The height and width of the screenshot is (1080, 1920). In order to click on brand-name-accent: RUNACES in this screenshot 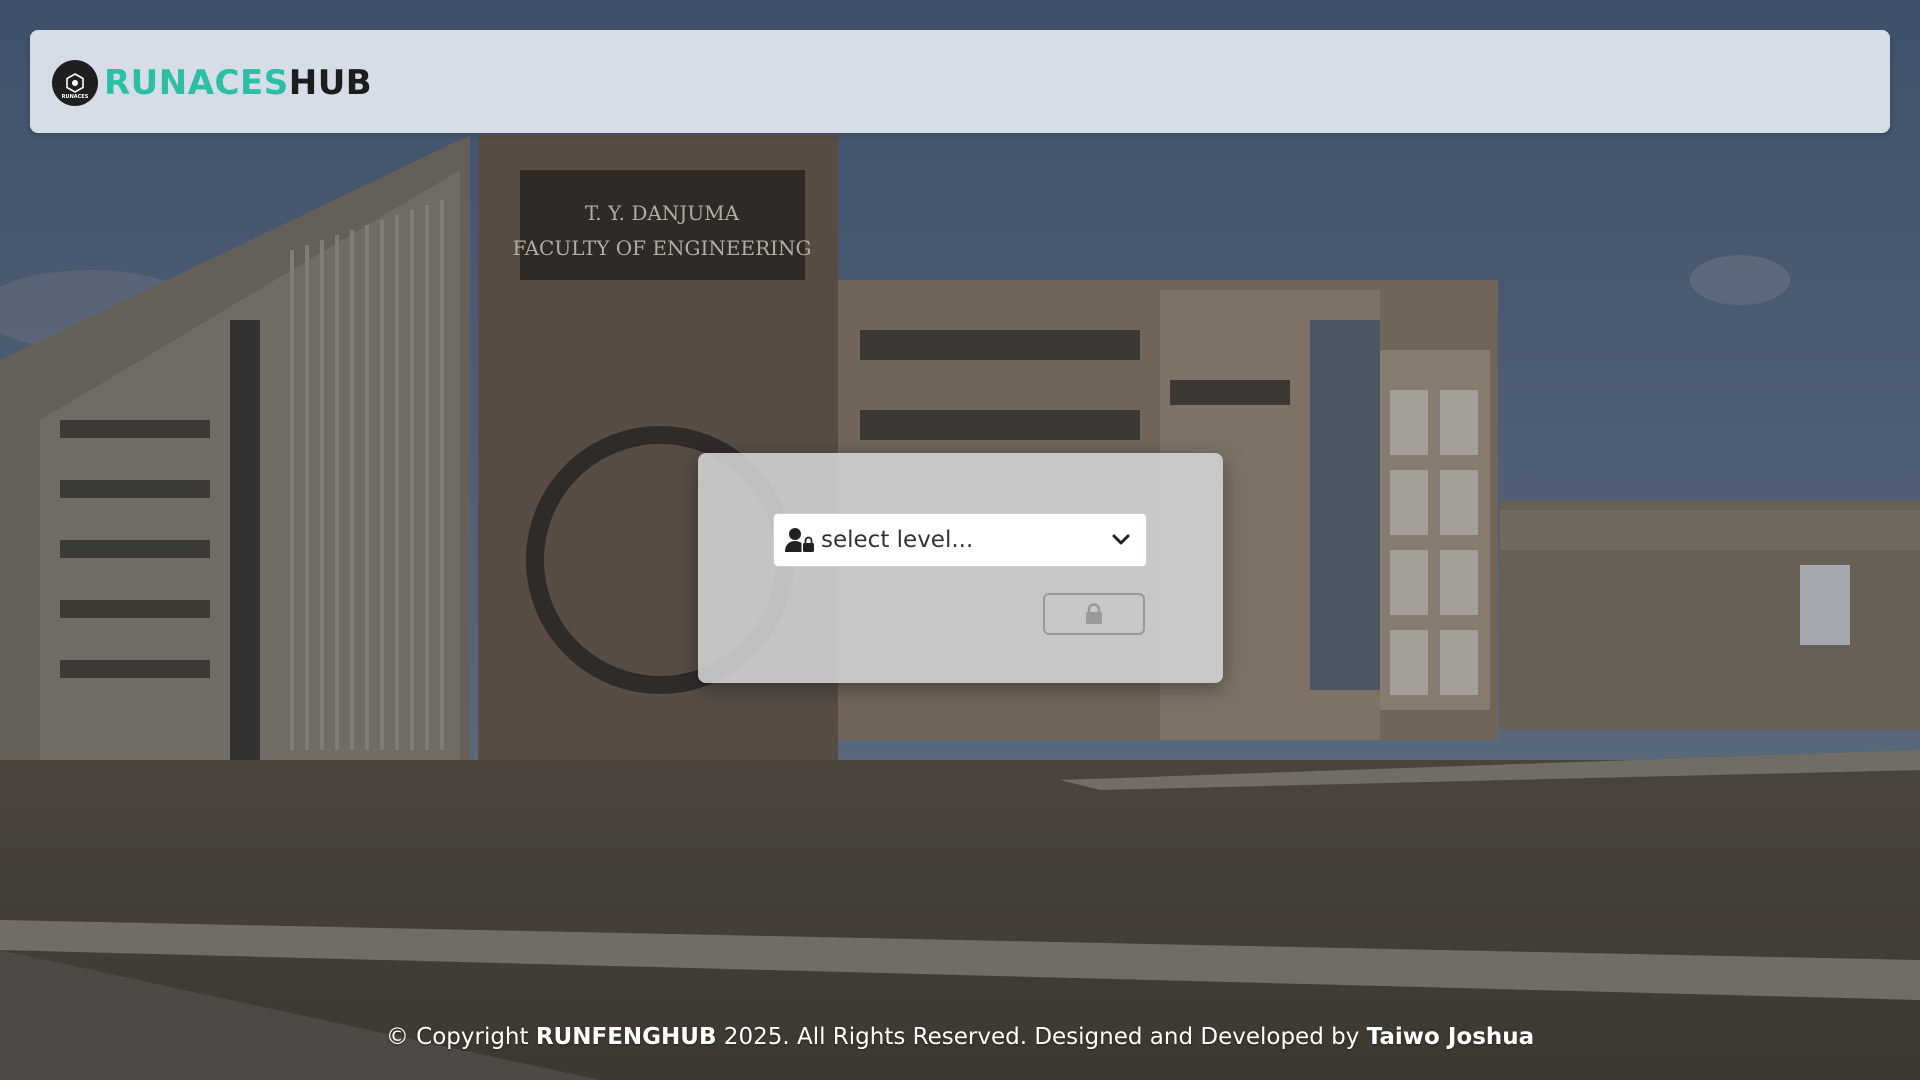, I will do `click(196, 83)`.